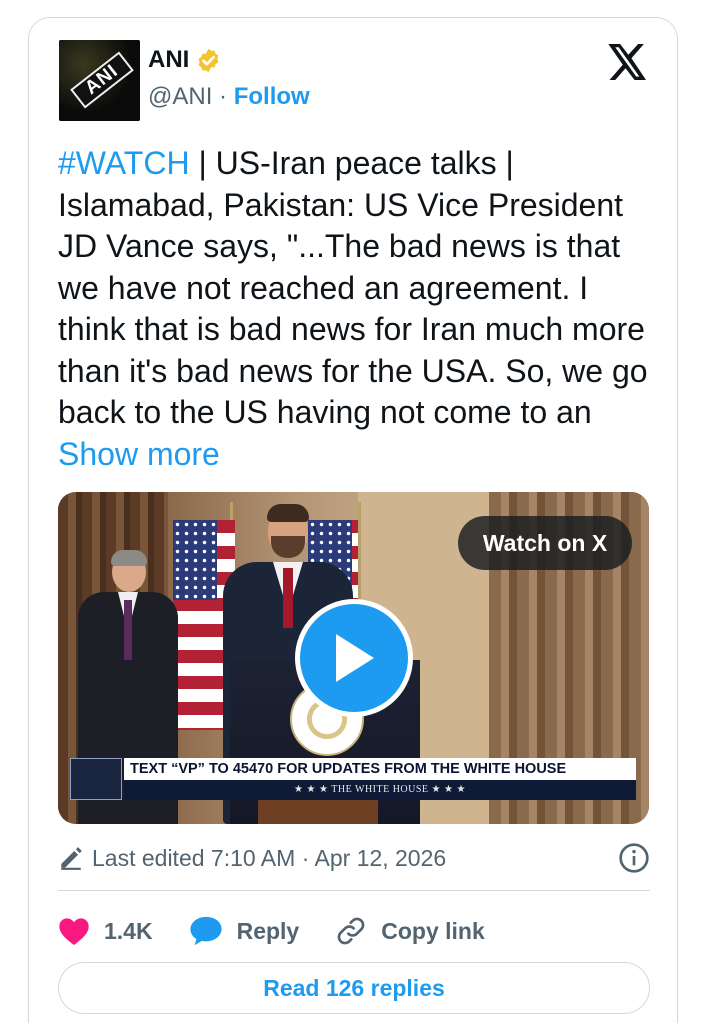 The image size is (706, 1023). Describe the element at coordinates (96, 779) in the screenshot. I see `white-house-icon` at that location.